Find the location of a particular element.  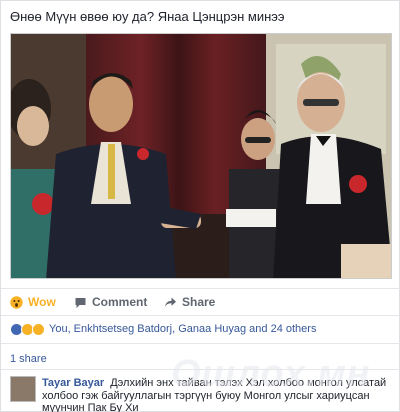

commenter-avatar is located at coordinates (23, 389).